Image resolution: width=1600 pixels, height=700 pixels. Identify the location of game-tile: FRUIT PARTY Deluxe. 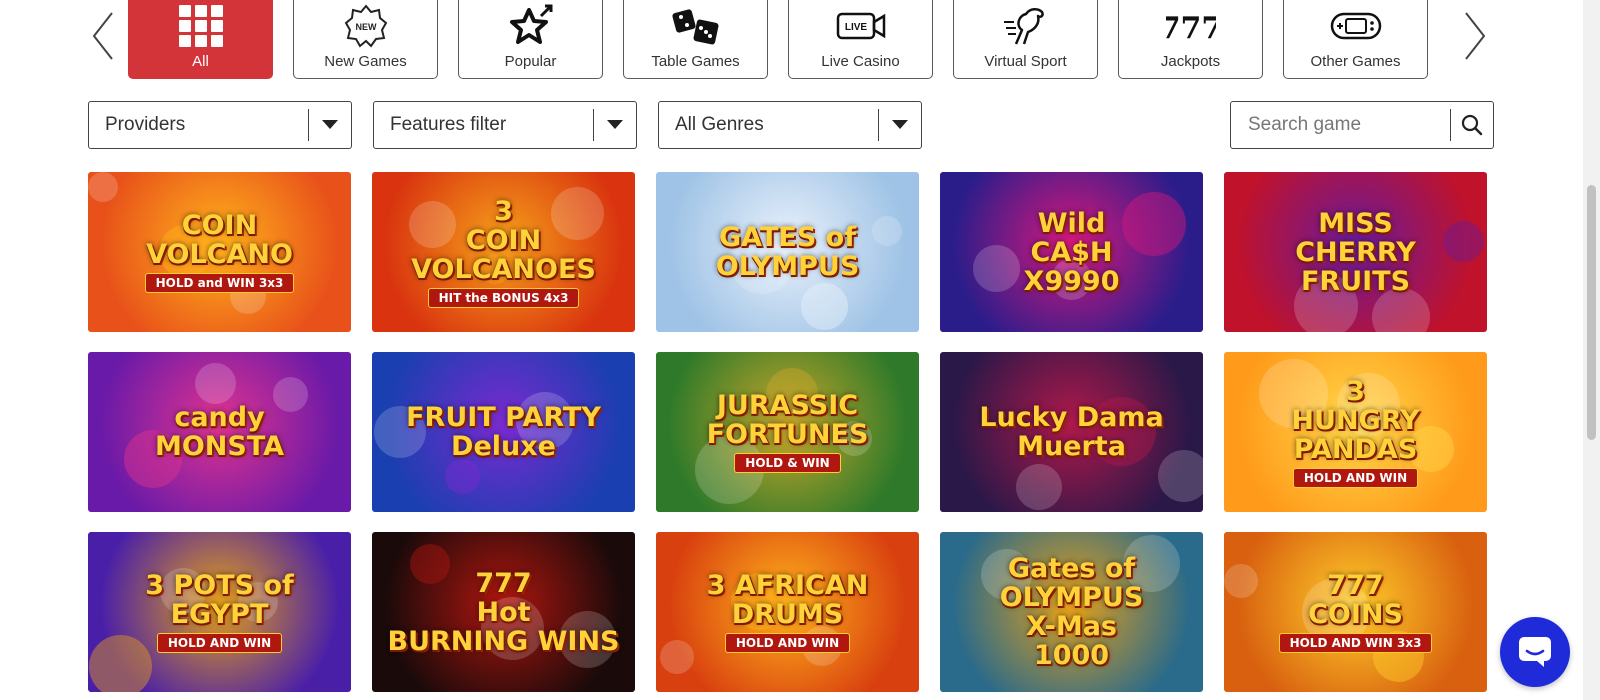
(503, 432).